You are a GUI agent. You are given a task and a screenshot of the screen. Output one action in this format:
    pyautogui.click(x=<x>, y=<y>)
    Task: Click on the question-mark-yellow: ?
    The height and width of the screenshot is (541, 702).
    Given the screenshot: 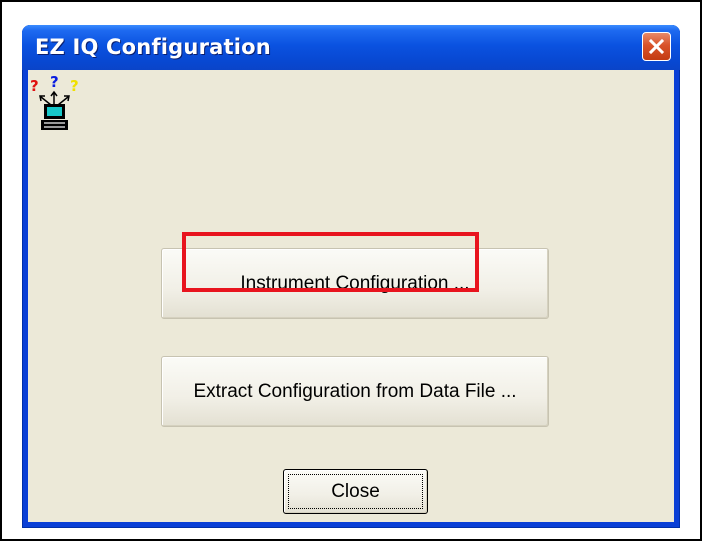 What is the action you would take?
    pyautogui.click(x=74, y=86)
    